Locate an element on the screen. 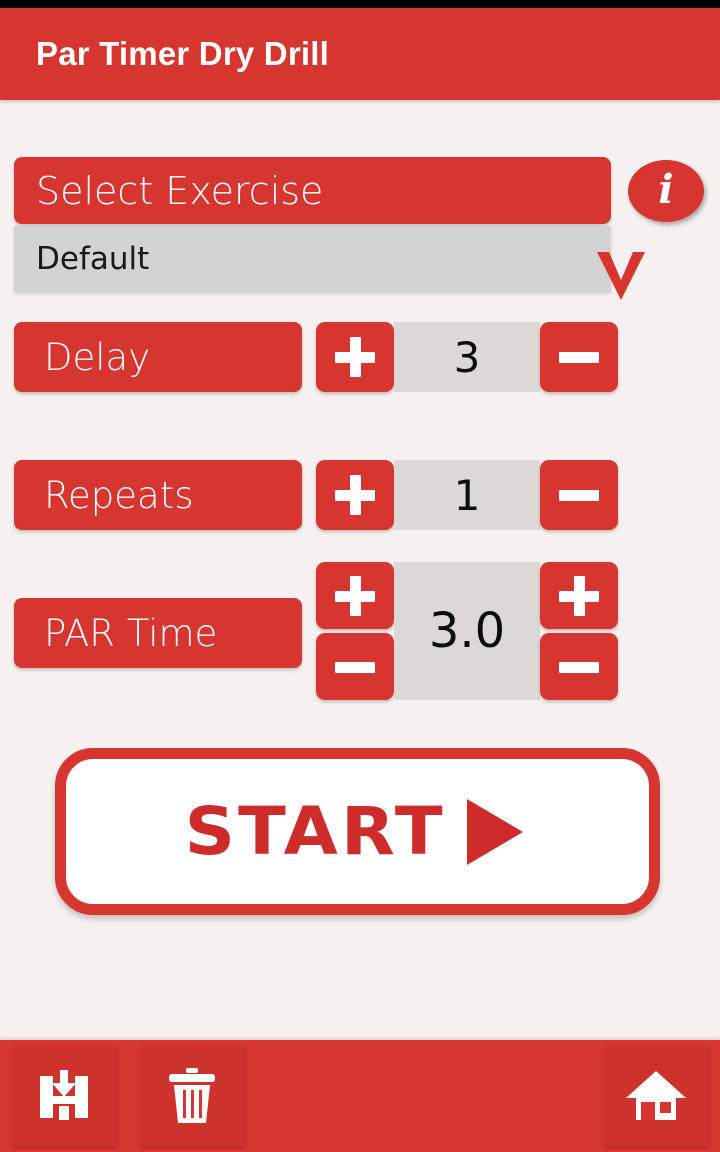 Image resolution: width=720 pixels, height=1152 pixels. delay-decrement-button is located at coordinates (579, 357).